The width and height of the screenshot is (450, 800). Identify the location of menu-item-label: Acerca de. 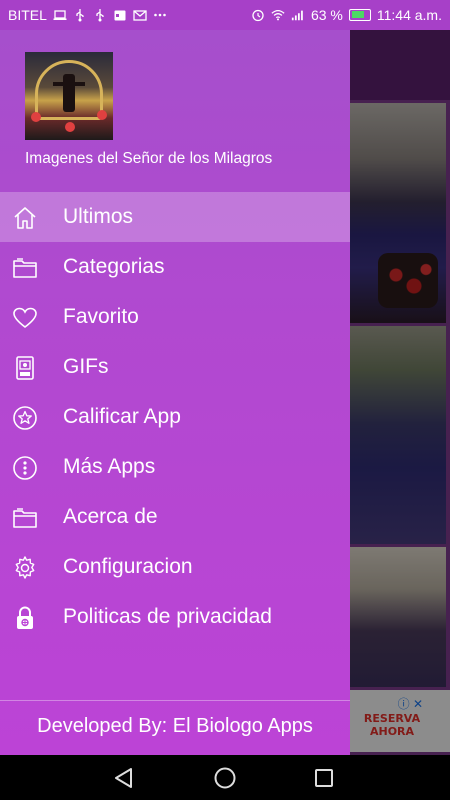
(110, 516).